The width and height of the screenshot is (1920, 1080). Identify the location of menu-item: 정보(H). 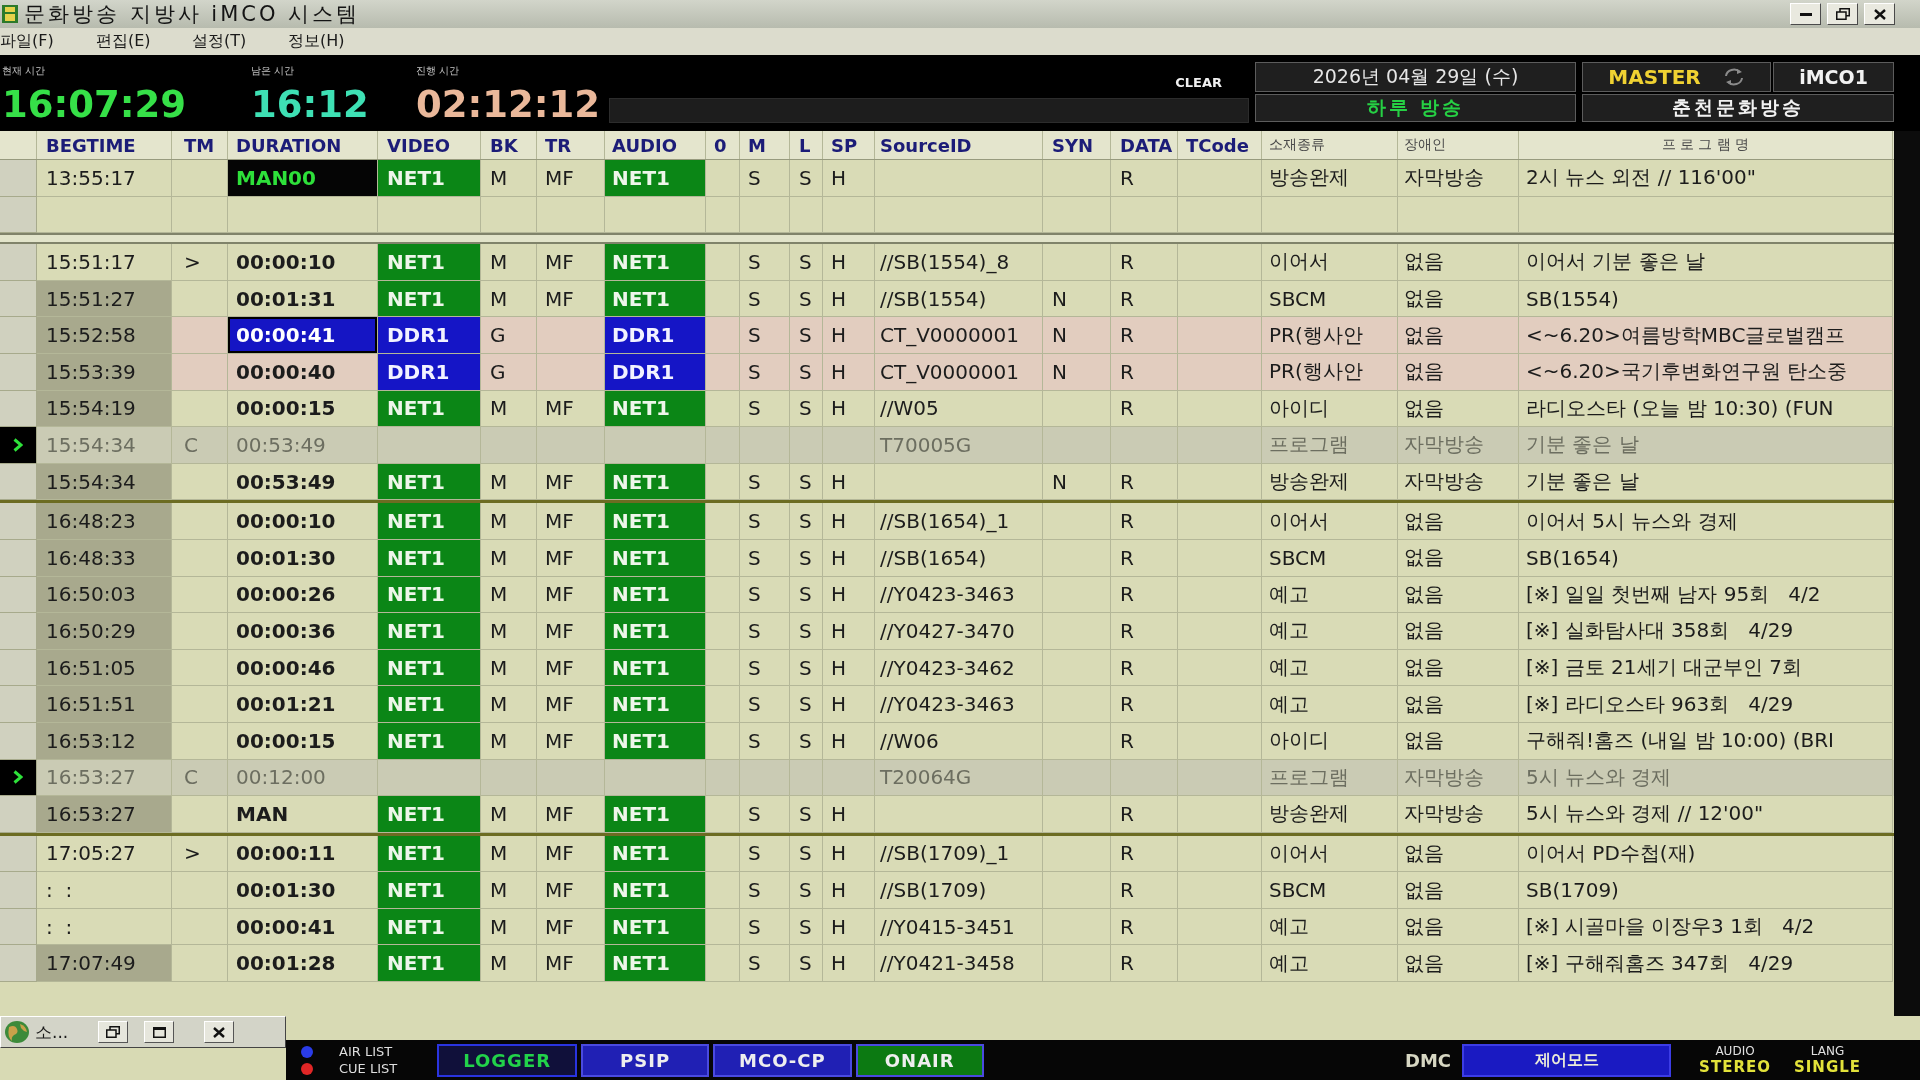
(324, 41).